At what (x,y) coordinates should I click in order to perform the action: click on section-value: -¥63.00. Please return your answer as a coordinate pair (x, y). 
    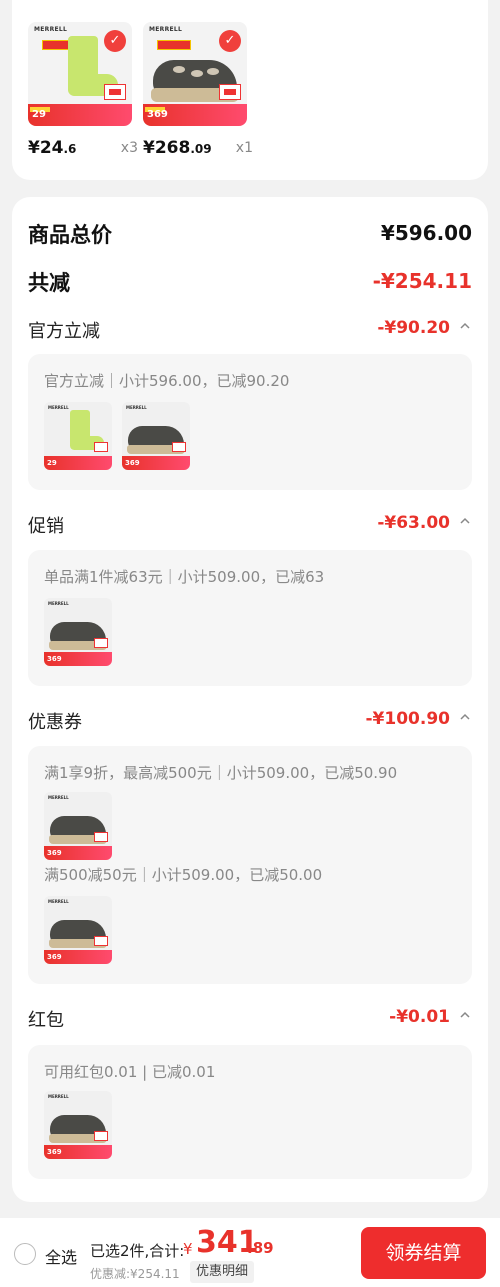
    Looking at the image, I should click on (413, 523).